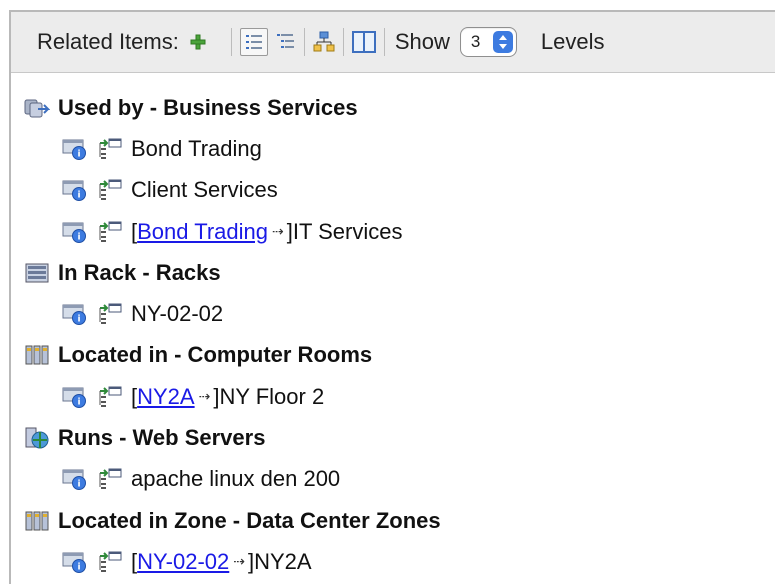  I want to click on related-item: i Bond Trading, so click(393, 148).